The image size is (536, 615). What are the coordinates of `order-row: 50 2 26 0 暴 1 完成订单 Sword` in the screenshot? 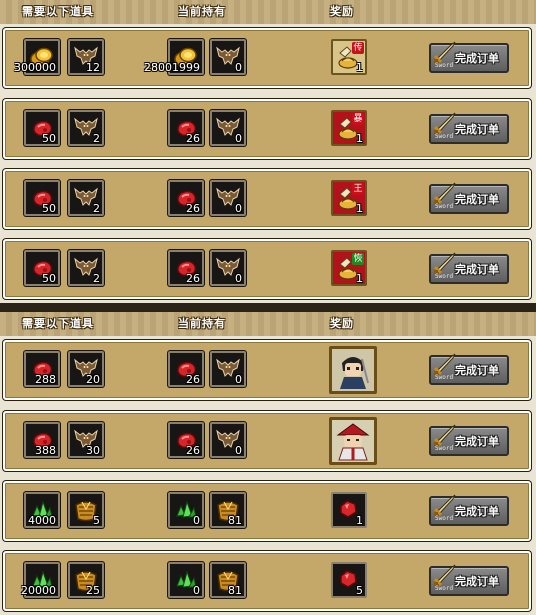 It's located at (267, 129).